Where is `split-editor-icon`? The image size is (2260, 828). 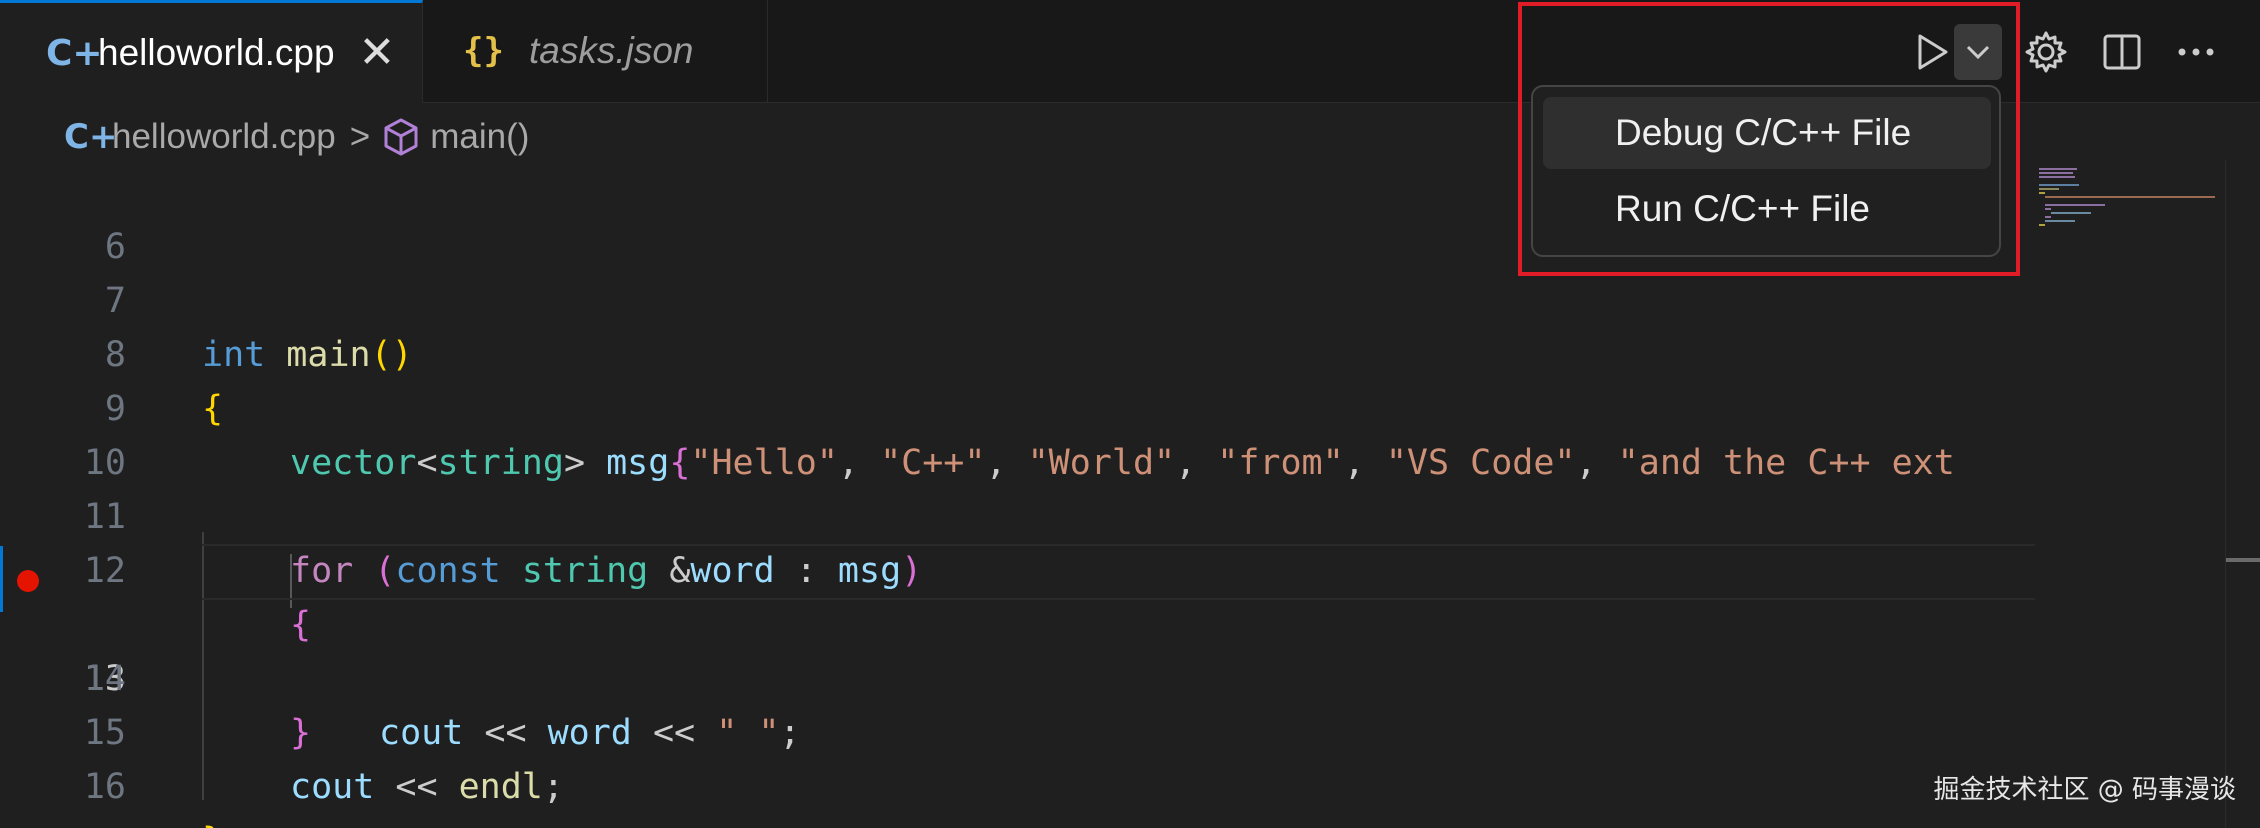 split-editor-icon is located at coordinates (2122, 52).